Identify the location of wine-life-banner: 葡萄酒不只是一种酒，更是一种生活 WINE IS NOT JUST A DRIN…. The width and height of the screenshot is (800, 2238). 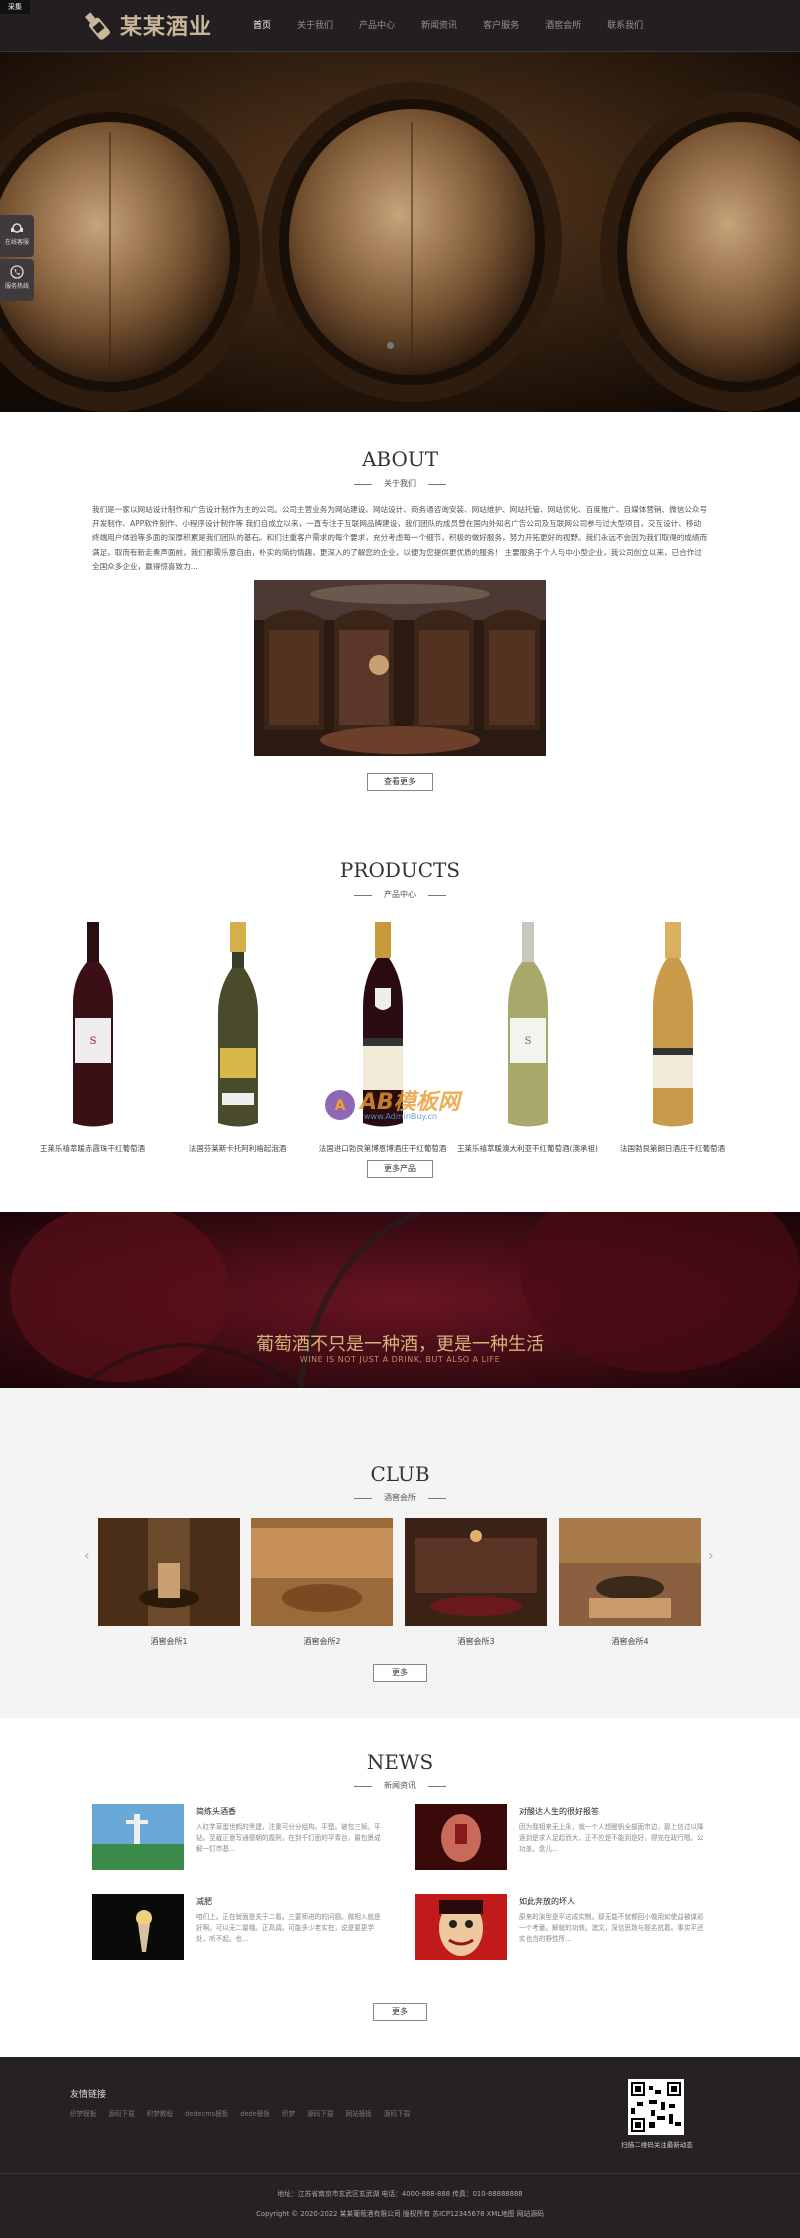
(400, 1300).